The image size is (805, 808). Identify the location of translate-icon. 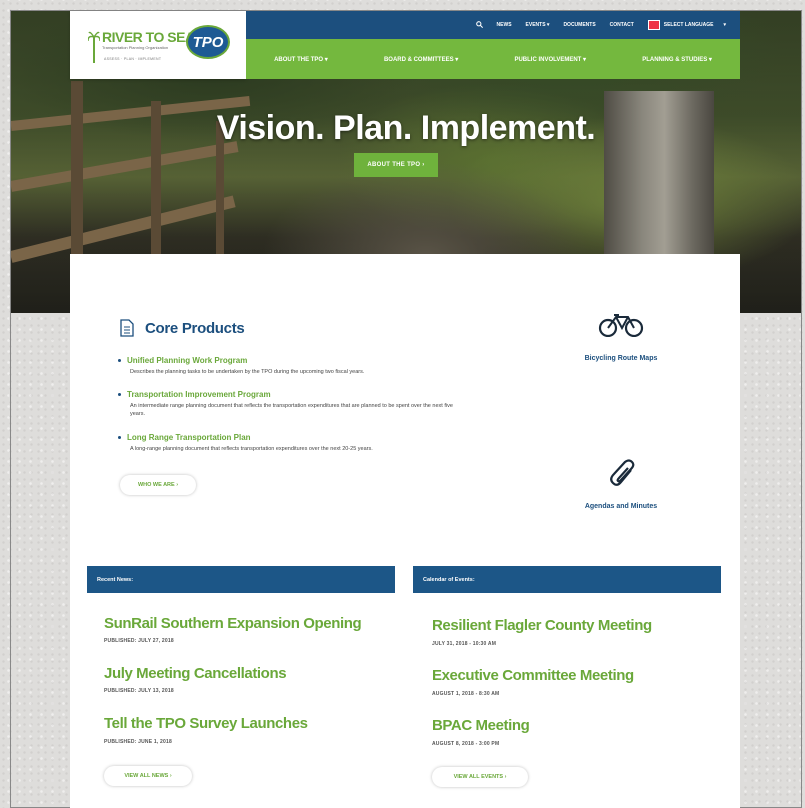
(653, 25).